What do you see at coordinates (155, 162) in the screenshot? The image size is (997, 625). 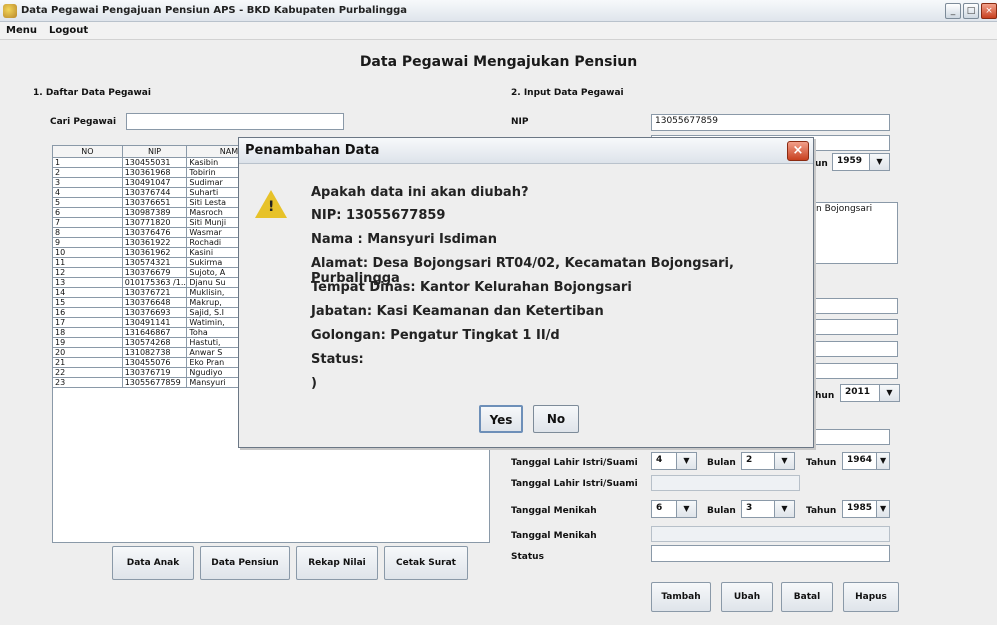 I see `cell-nip: 130455031` at bounding box center [155, 162].